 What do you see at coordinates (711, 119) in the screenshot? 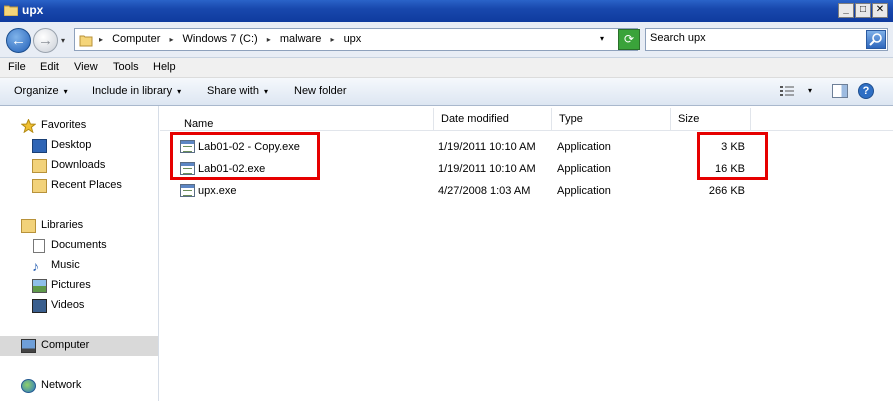
I see `column-header-size: Size` at bounding box center [711, 119].